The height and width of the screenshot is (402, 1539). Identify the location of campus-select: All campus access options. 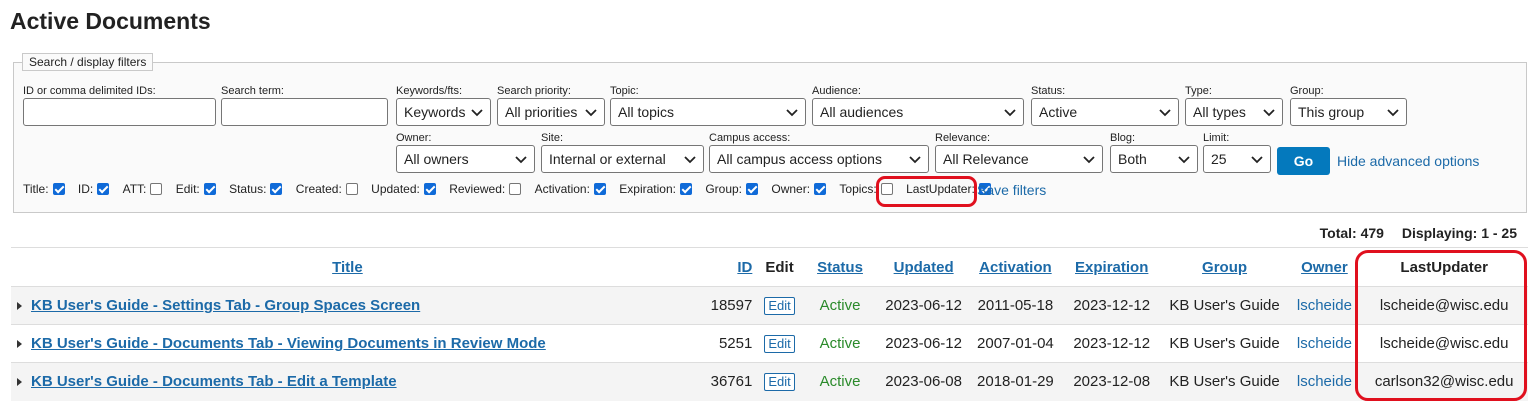
(819, 159).